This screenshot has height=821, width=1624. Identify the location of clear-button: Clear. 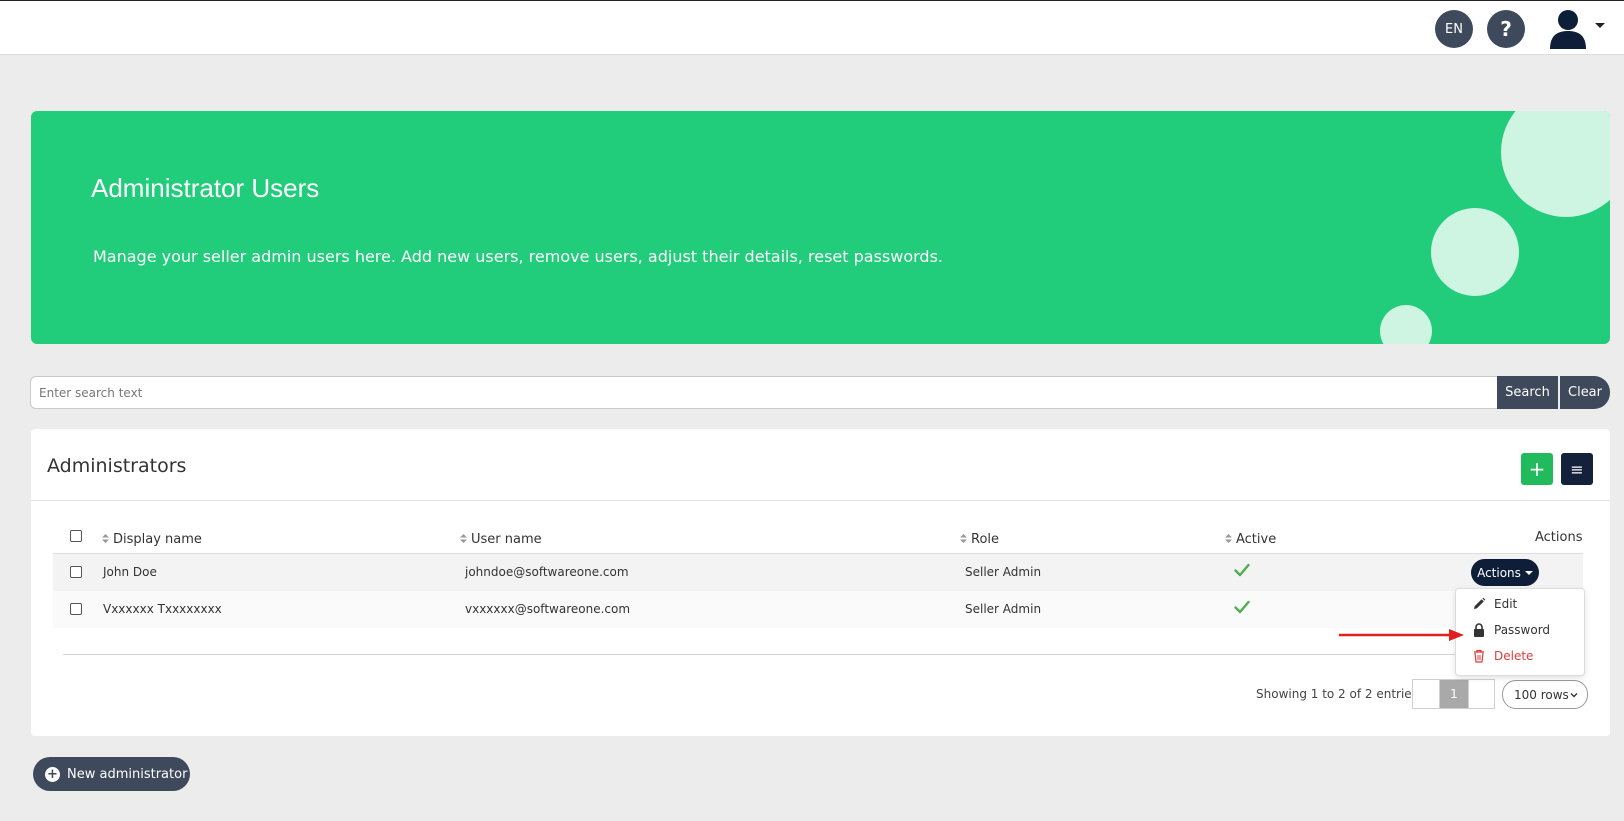
(1585, 392).